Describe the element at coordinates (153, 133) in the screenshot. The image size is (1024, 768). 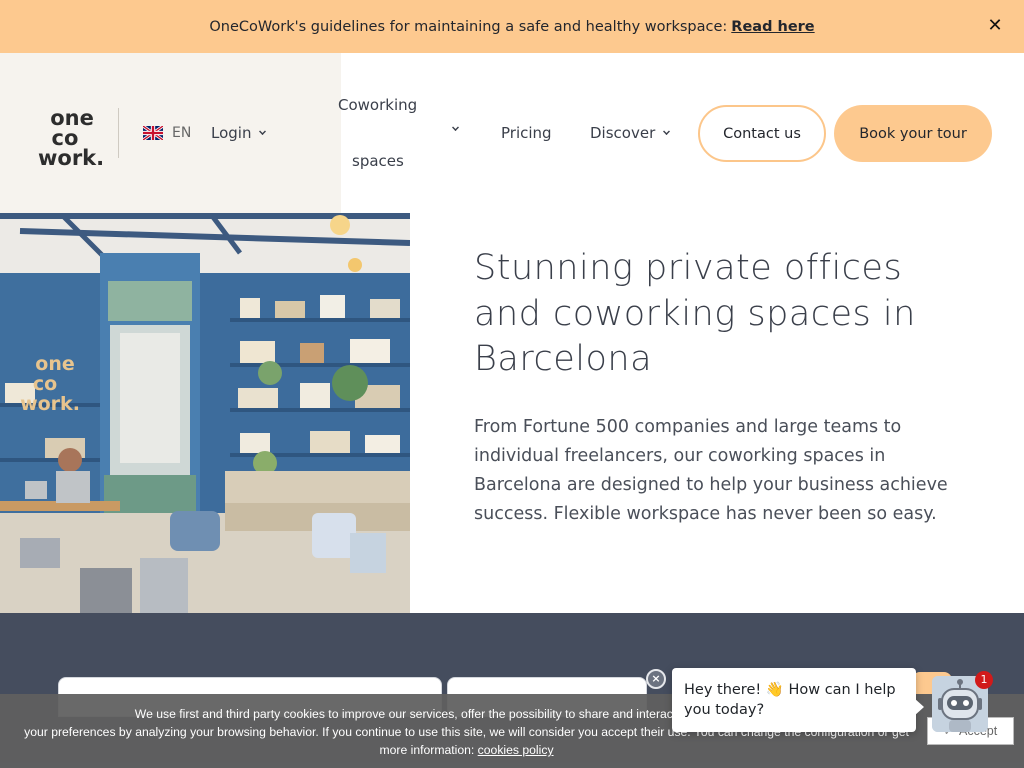
I see `uk-flag-icon` at that location.